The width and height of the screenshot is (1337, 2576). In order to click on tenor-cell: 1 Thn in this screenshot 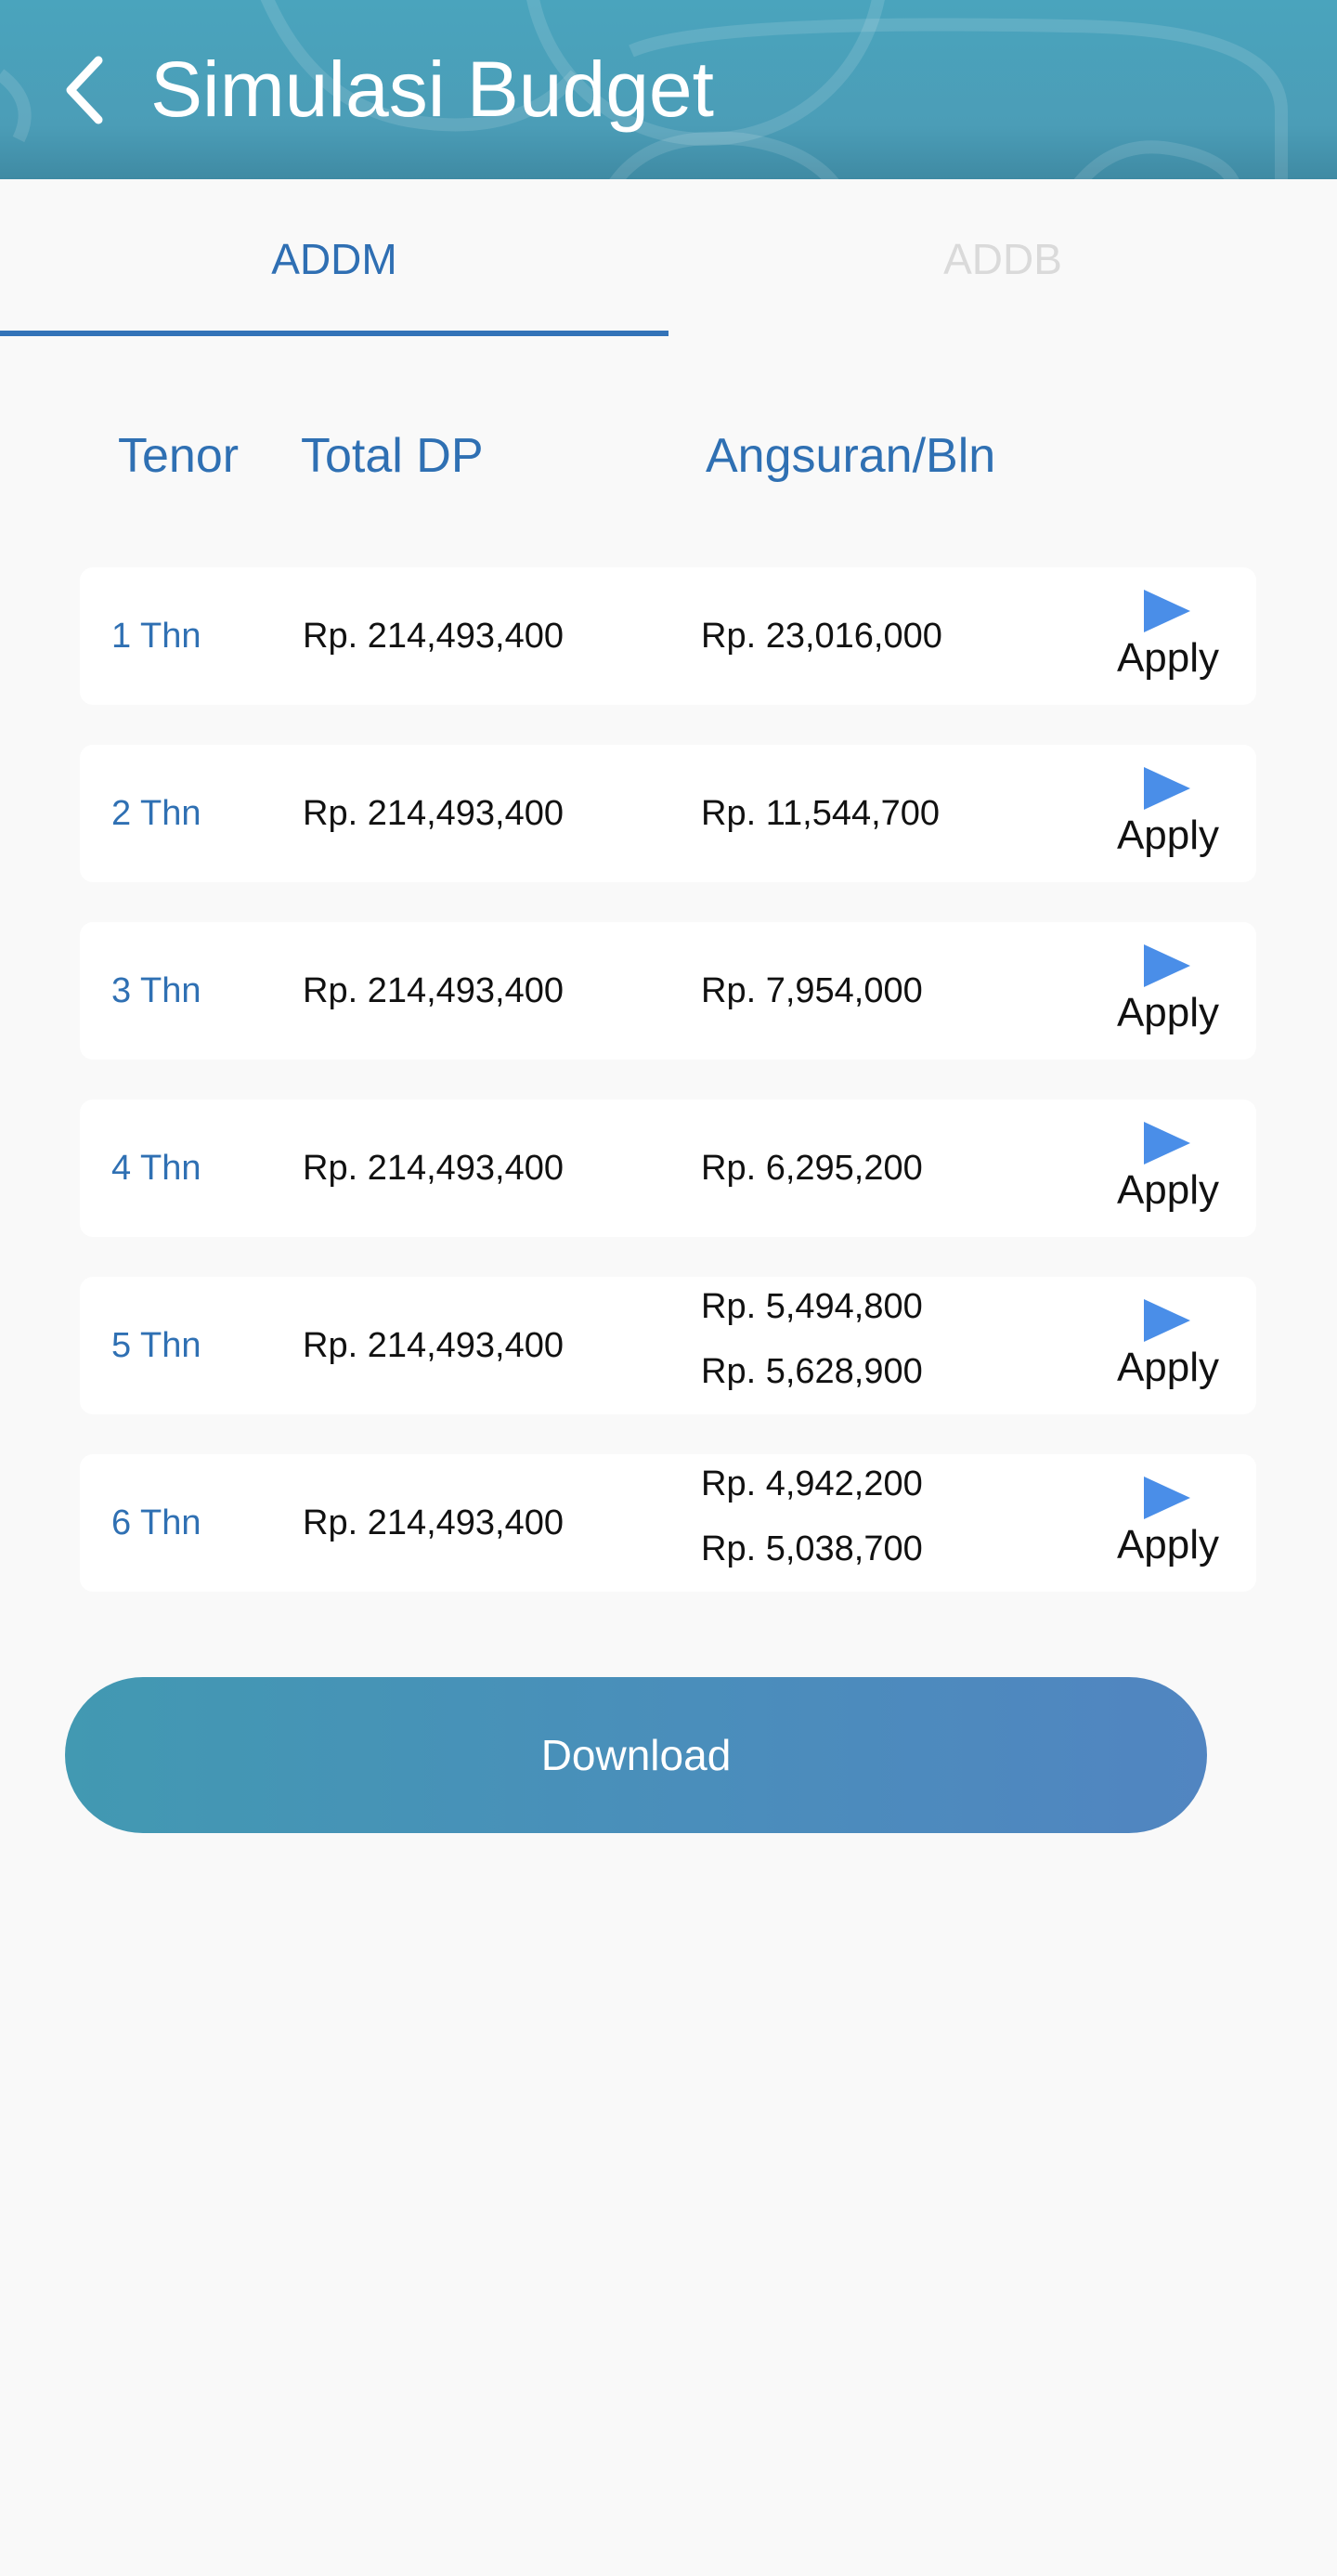, I will do `click(156, 636)`.